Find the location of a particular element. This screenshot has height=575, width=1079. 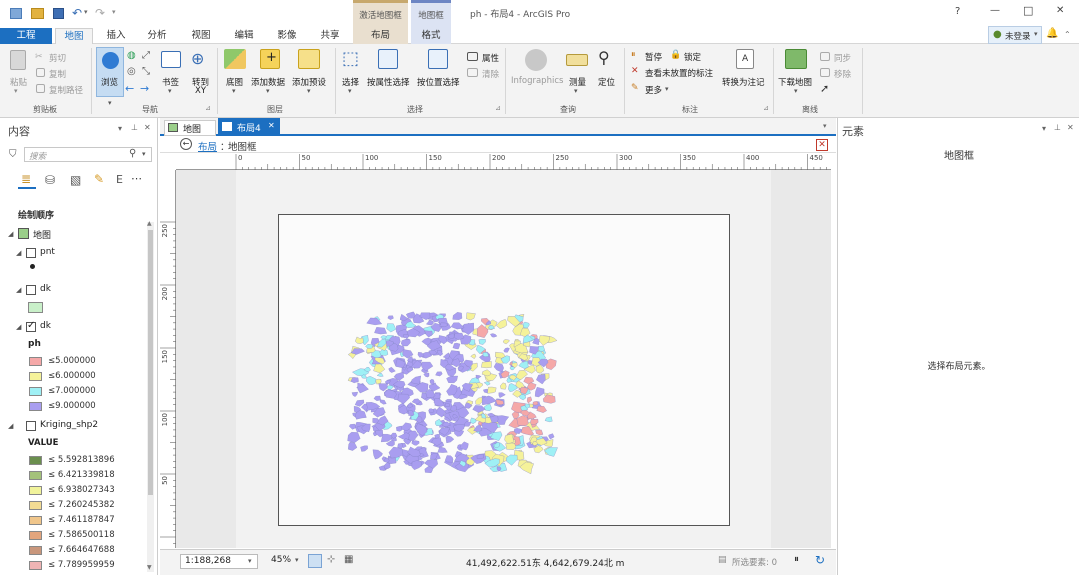

list-by-drawing-order-icon: ≣ is located at coordinates (27, 180).